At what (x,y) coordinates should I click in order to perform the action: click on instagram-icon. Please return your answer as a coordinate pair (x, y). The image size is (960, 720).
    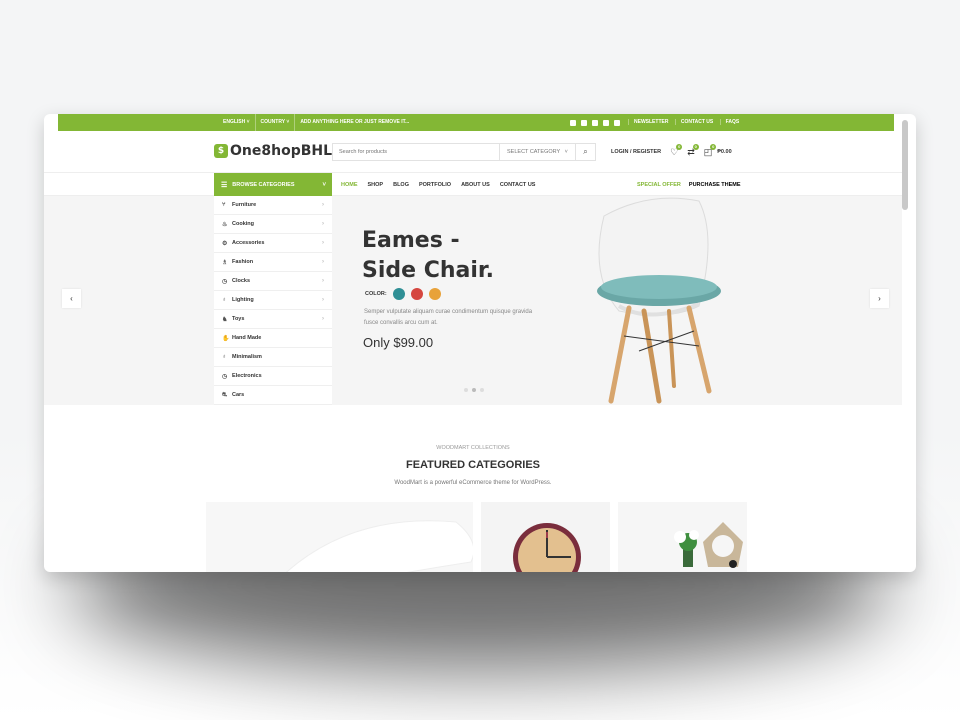
    Looking at the image, I should click on (595, 122).